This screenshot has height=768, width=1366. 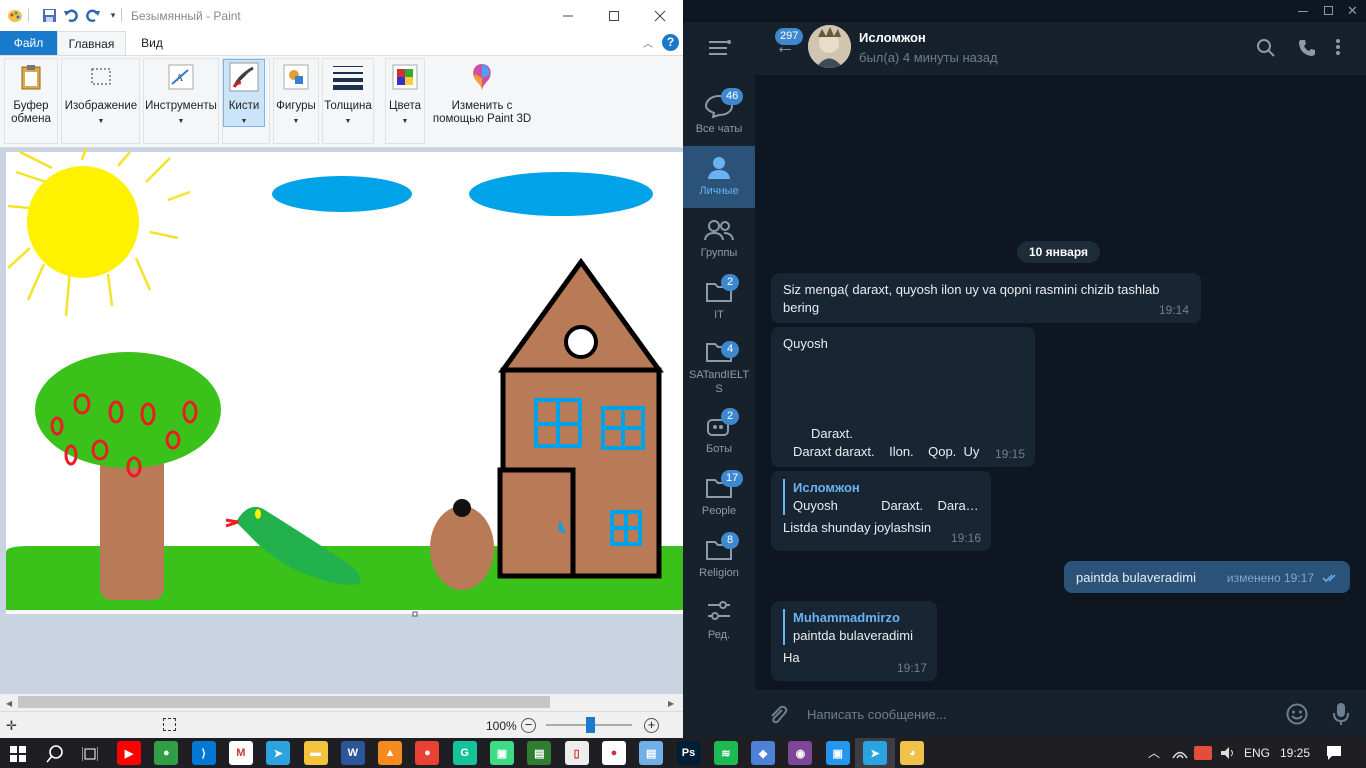 I want to click on folder-9: Ред., so click(x=719, y=621).